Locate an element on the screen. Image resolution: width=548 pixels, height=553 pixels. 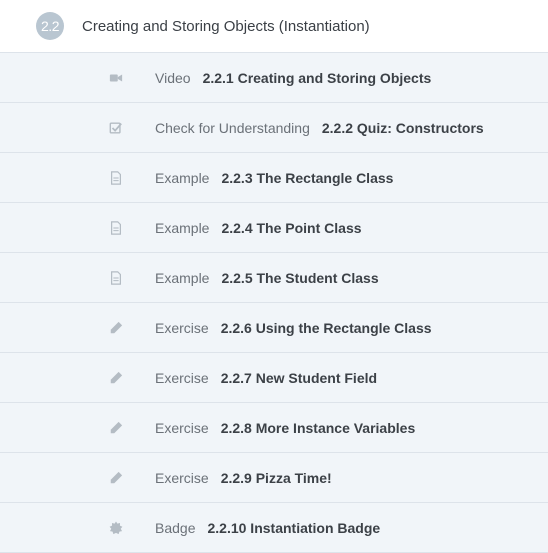
lesson-item: Exercise 2.2.7 New Student Field is located at coordinates (274, 378).